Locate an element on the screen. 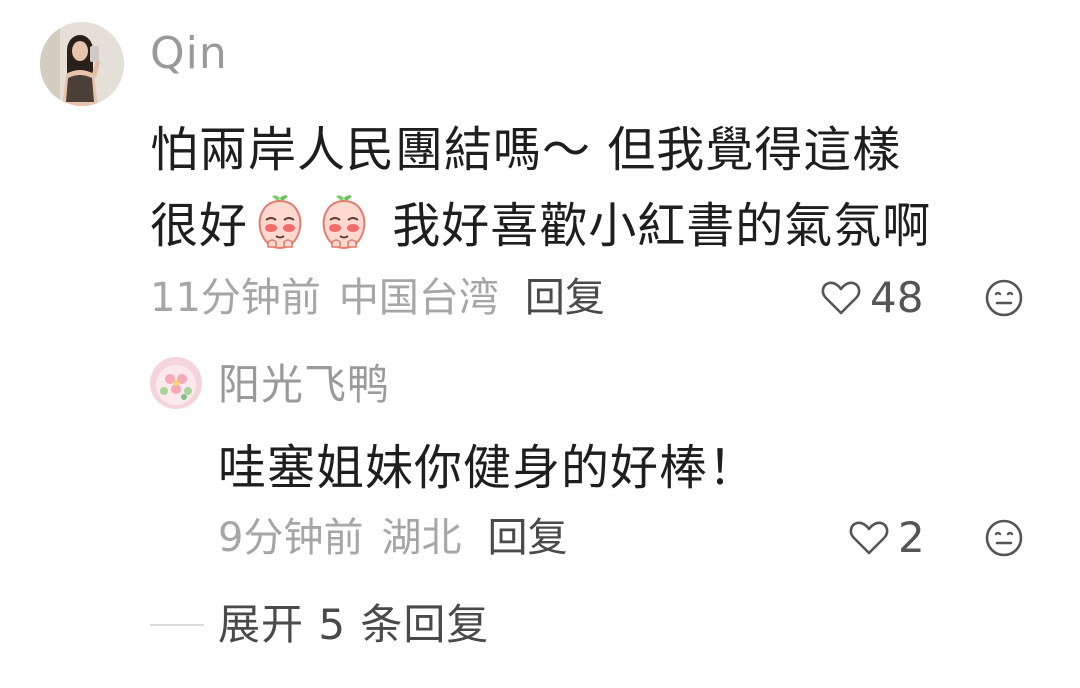 The image size is (1080, 688). comment-text-segment: 很好 is located at coordinates (199, 226).